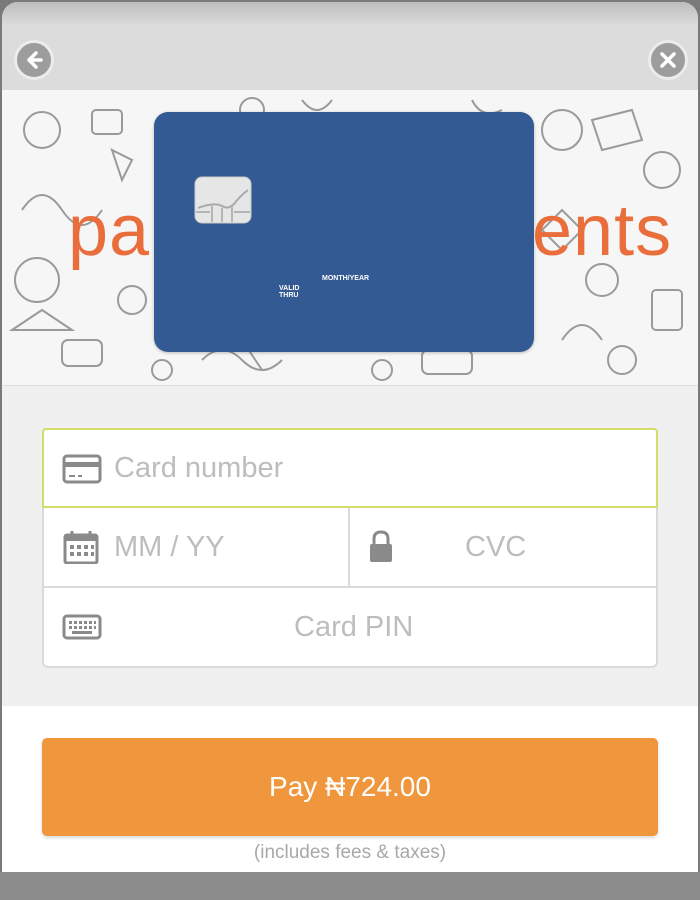 The height and width of the screenshot is (900, 700). What do you see at coordinates (344, 232) in the screenshot?
I see `card-preview: VALID THRU MONTH/YEAR` at bounding box center [344, 232].